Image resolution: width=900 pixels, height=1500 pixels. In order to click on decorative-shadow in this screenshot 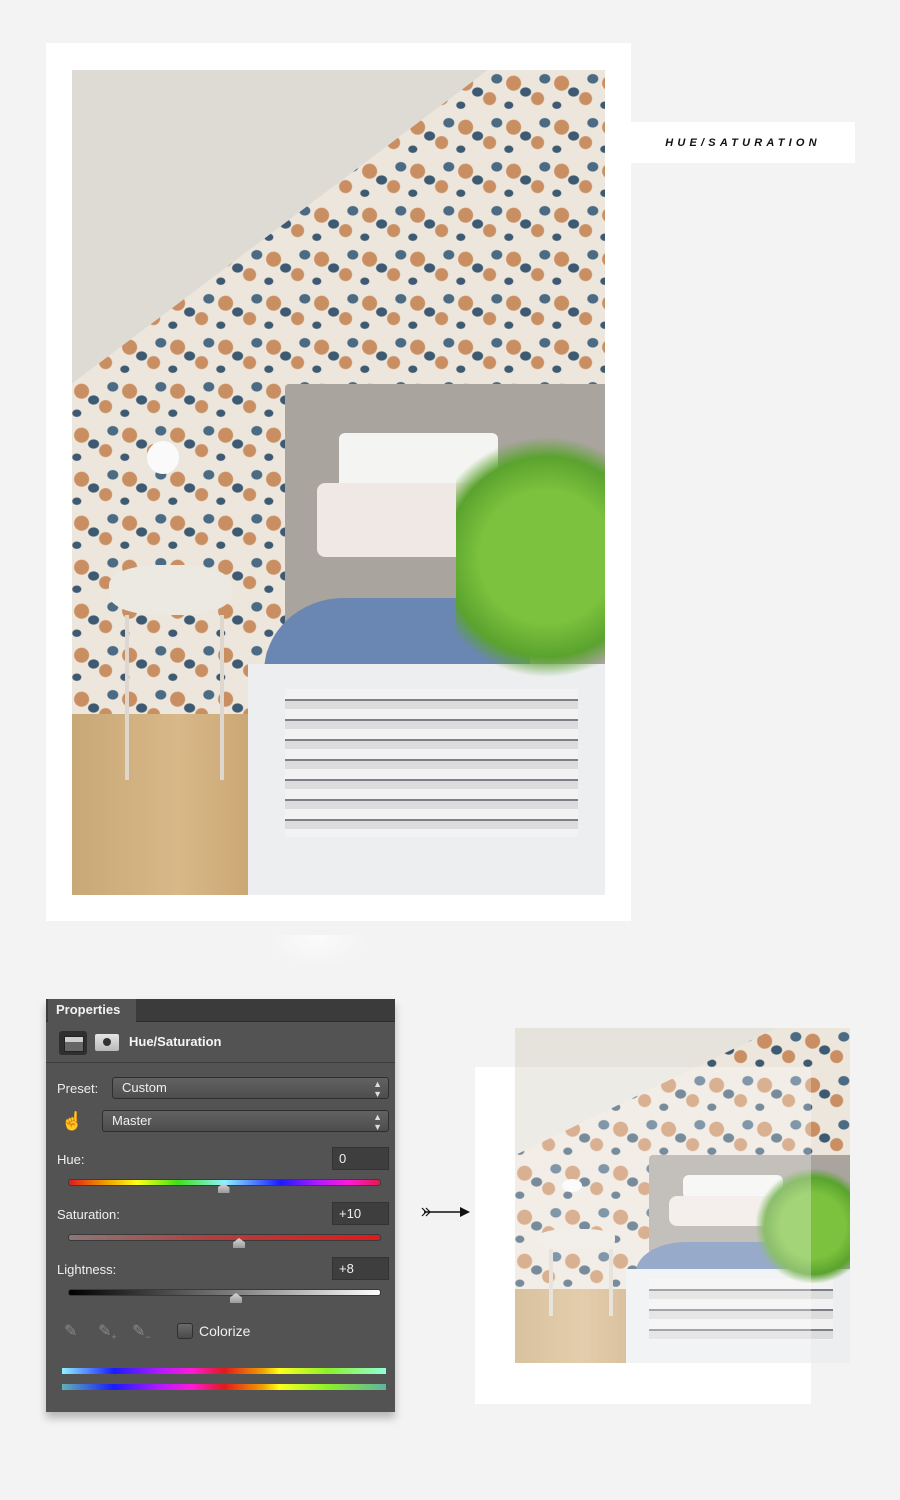, I will do `click(317, 950)`.